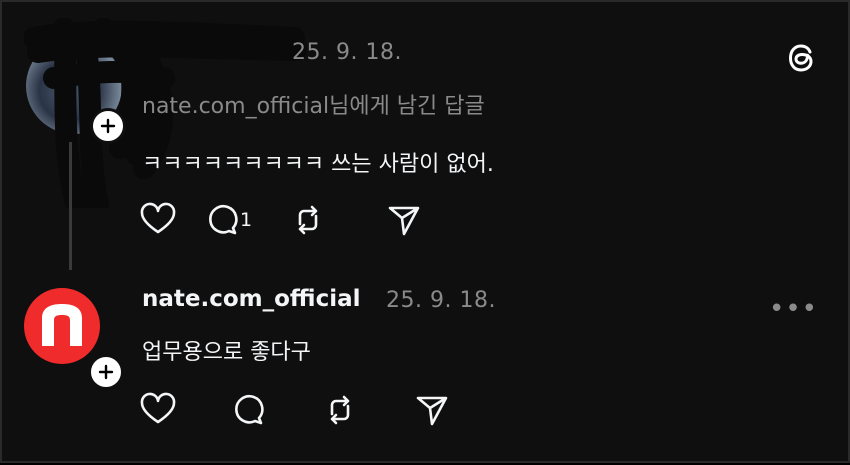 This screenshot has height=465, width=850. Describe the element at coordinates (313, 104) in the screenshot. I see `reply-to-label: nate.com_official님에게 남긴 답글` at that location.